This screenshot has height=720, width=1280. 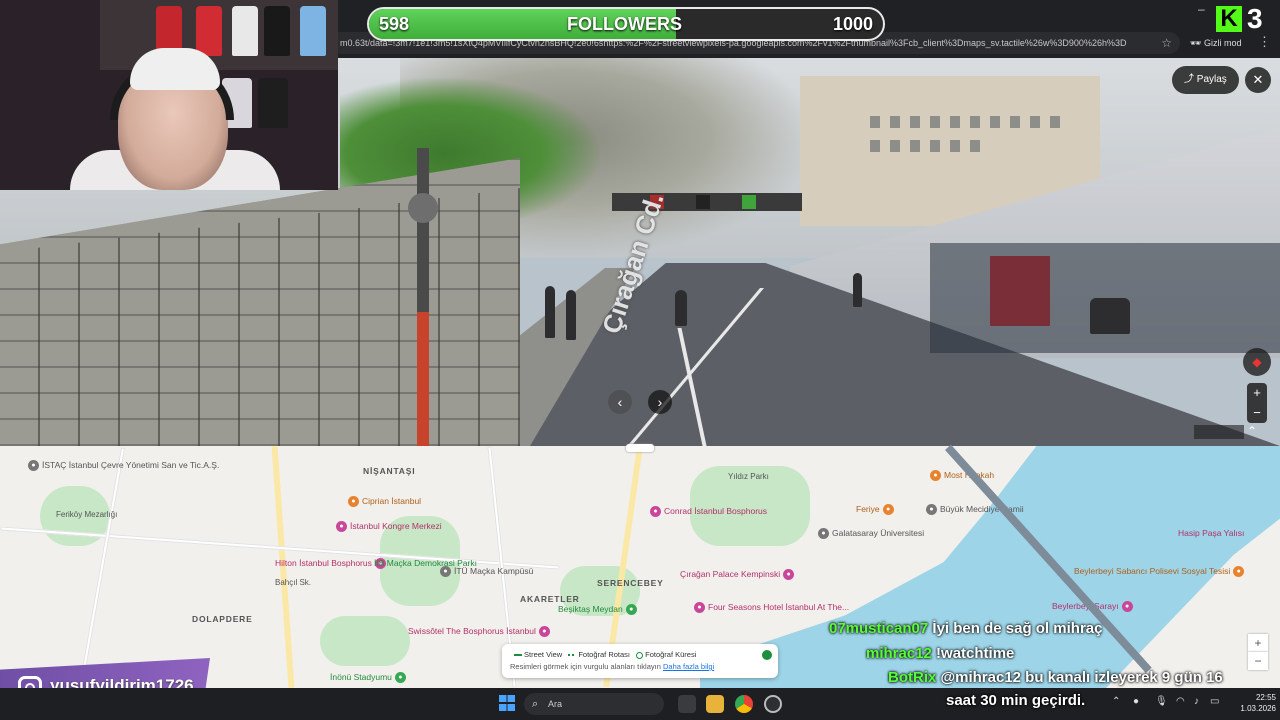 What do you see at coordinates (394, 24) in the screenshot?
I see `follower-current: 598` at bounding box center [394, 24].